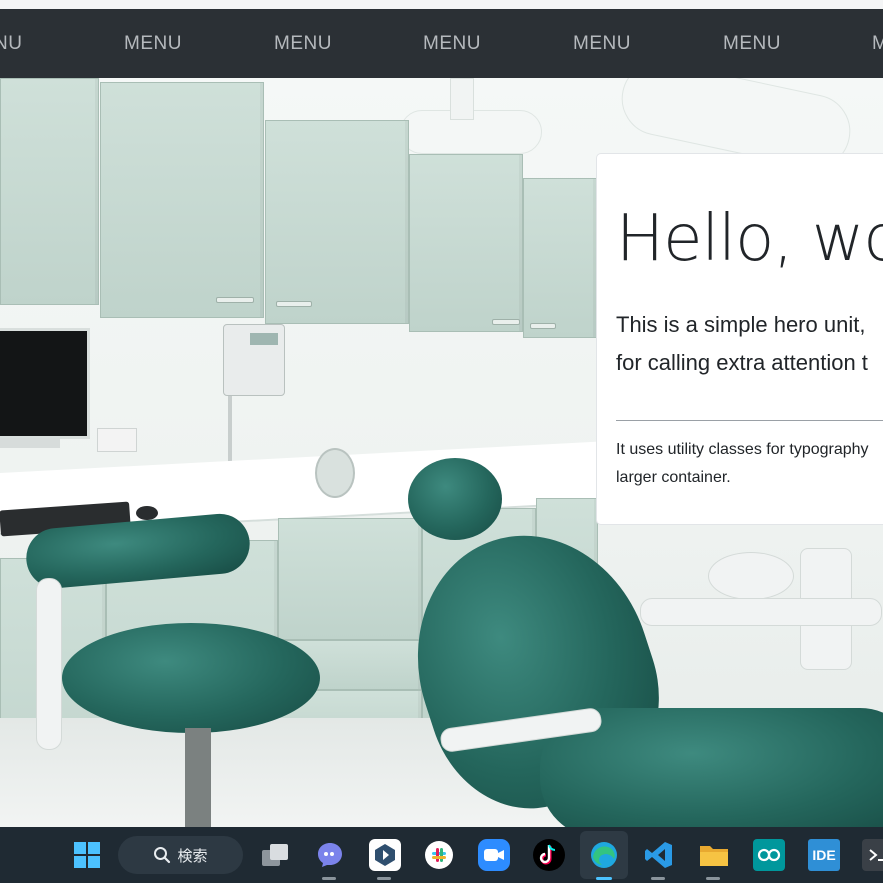  I want to click on hand-mirror, so click(335, 473).